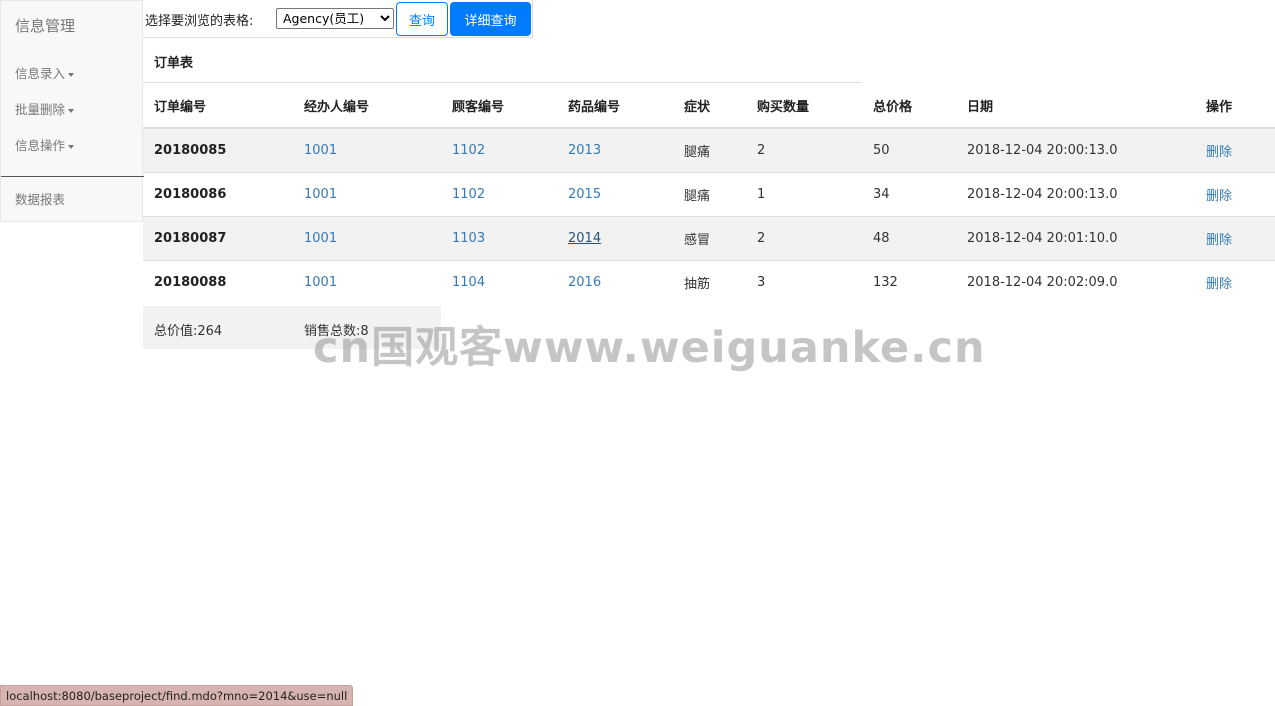  Describe the element at coordinates (909, 193) in the screenshot. I see `total-price-cell: 34` at that location.